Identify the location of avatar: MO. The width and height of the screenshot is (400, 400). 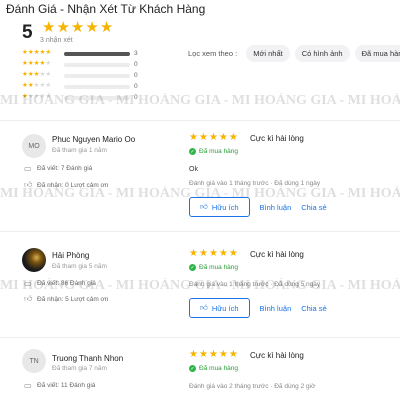
(34, 146).